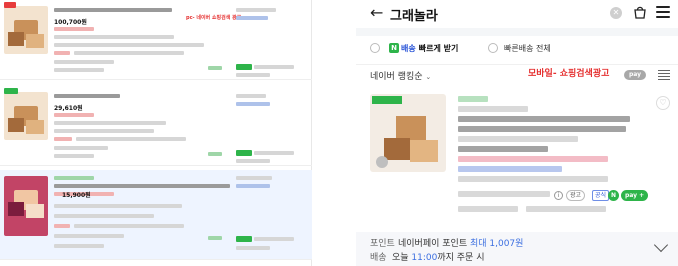 The width and height of the screenshot is (678, 266). Describe the element at coordinates (616, 13) in the screenshot. I see `clear-icon: ✕` at that location.